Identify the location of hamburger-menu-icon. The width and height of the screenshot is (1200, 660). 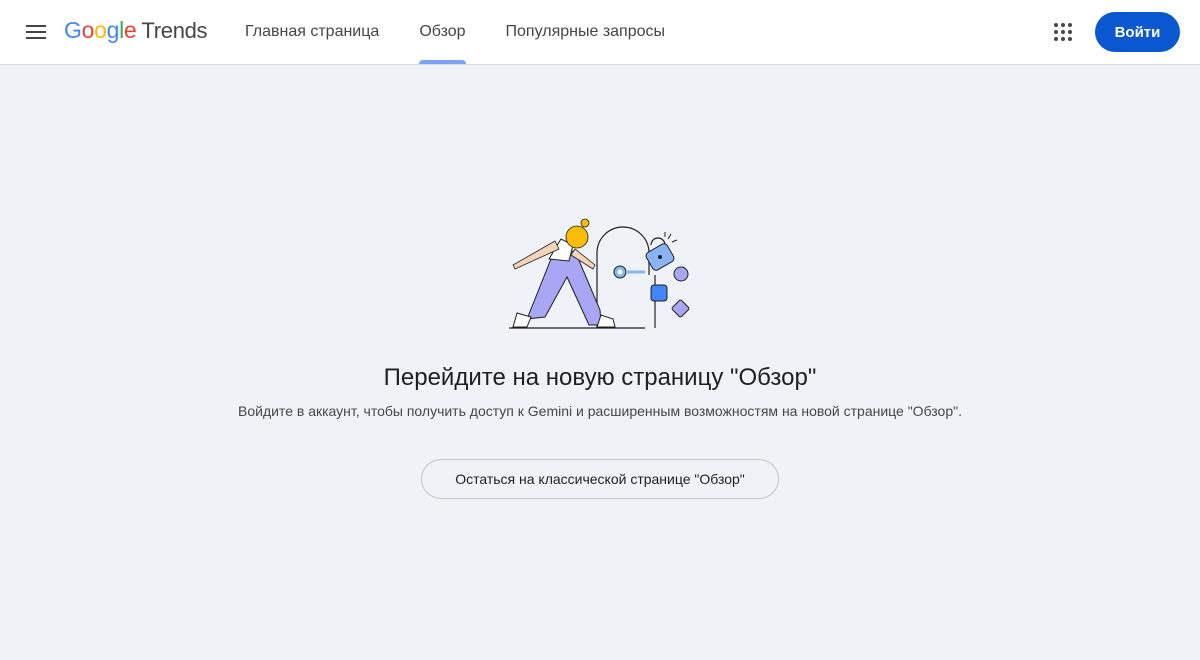
(36, 32).